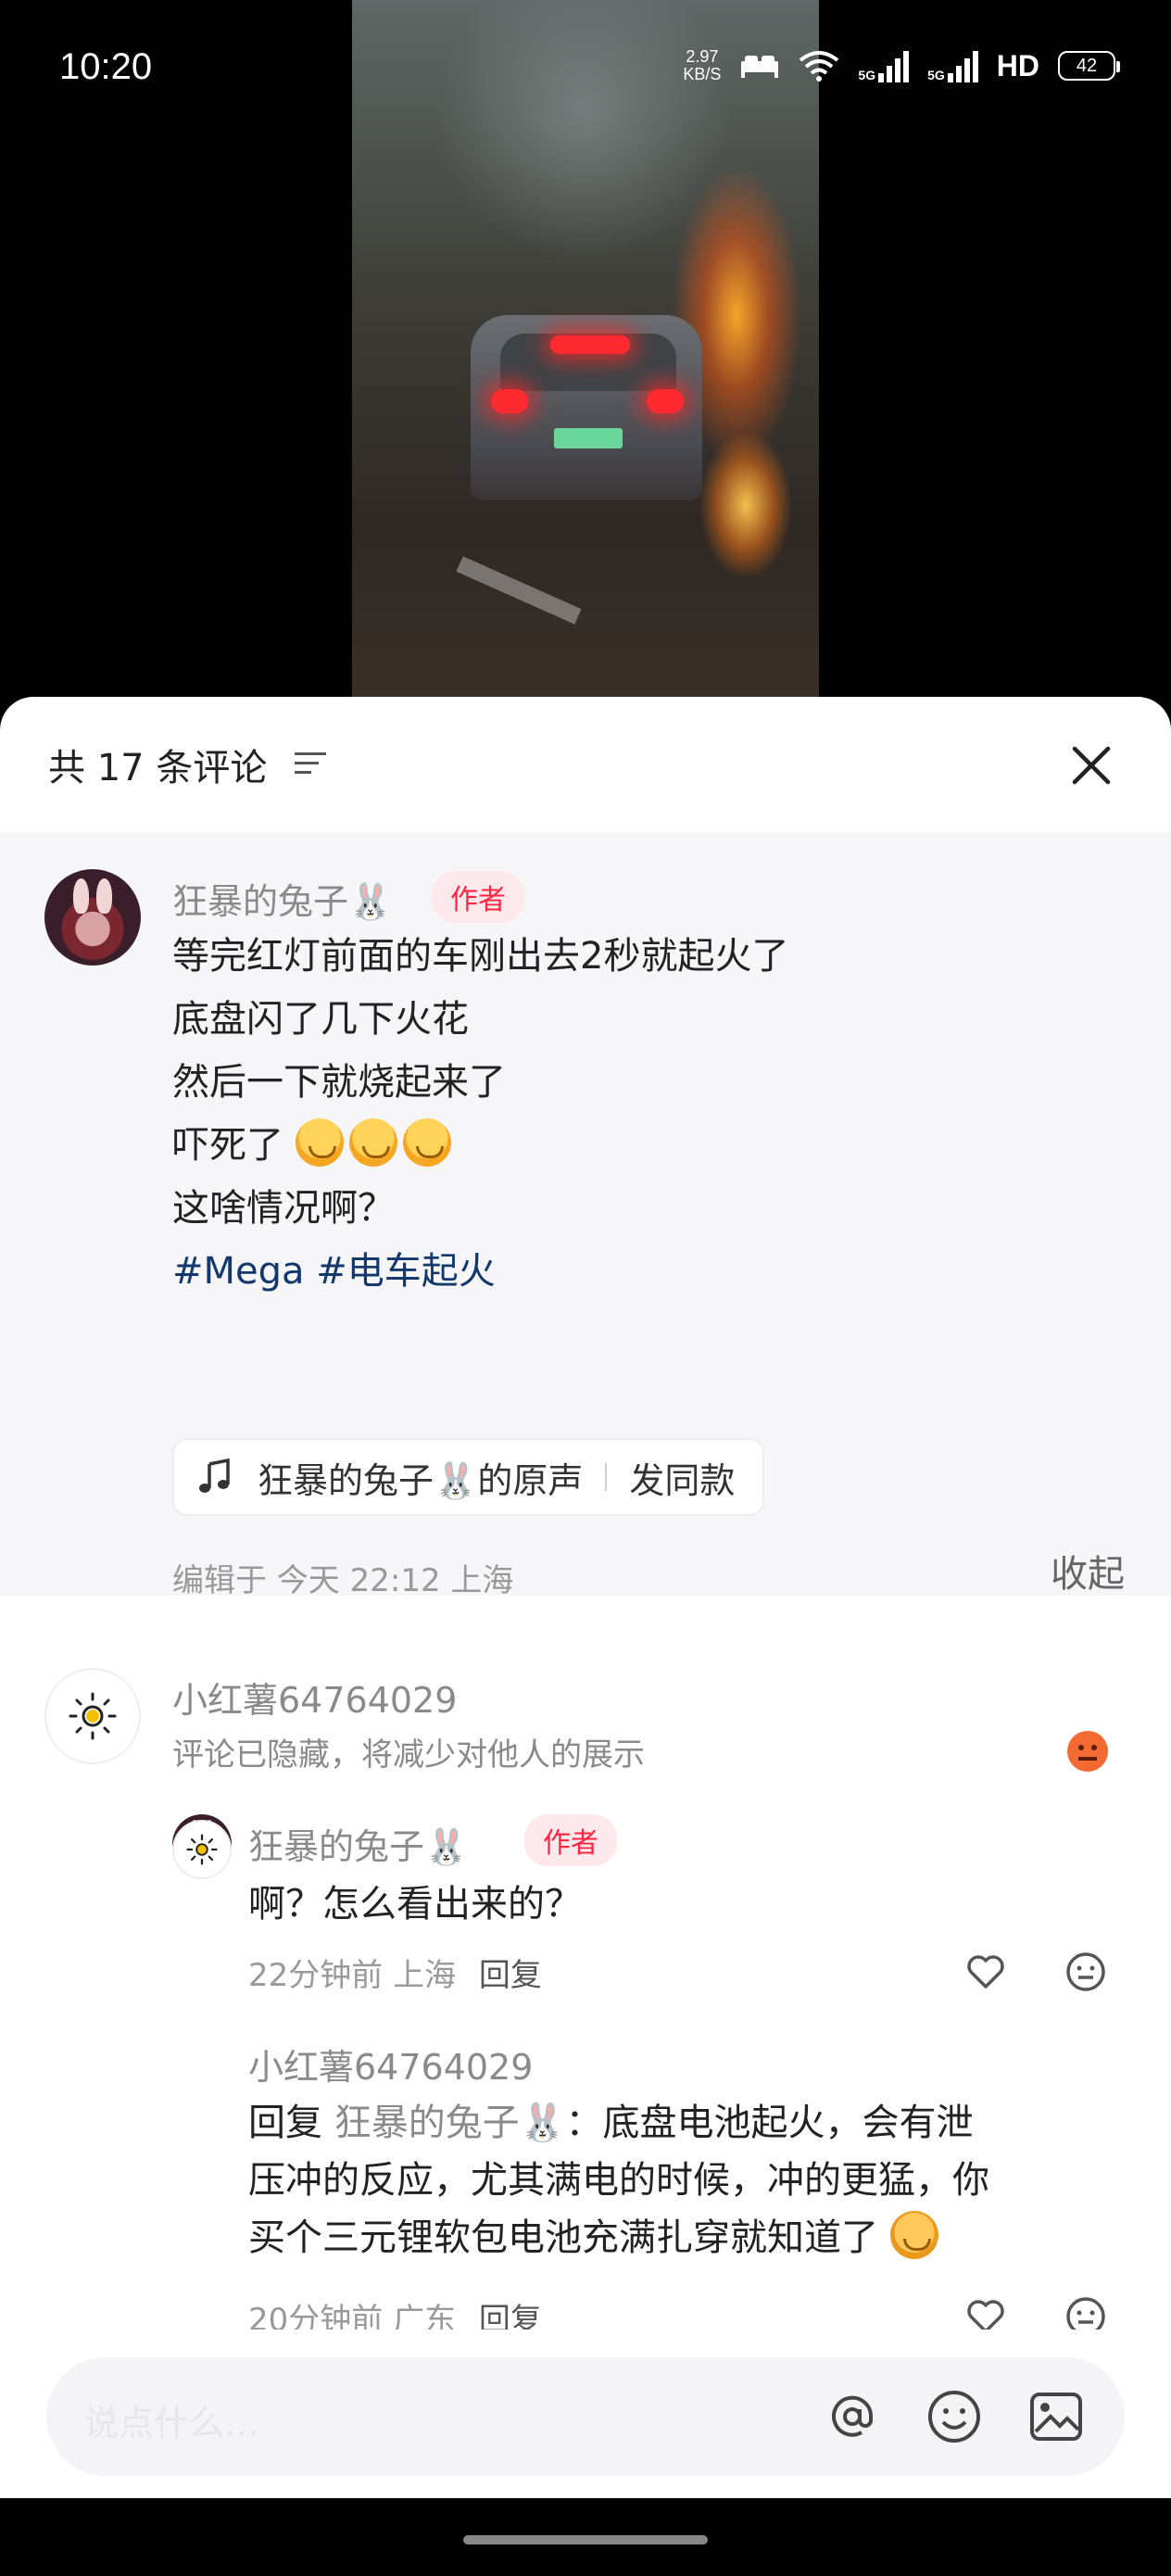  I want to click on signal-strength-2: 5G, so click(952, 65).